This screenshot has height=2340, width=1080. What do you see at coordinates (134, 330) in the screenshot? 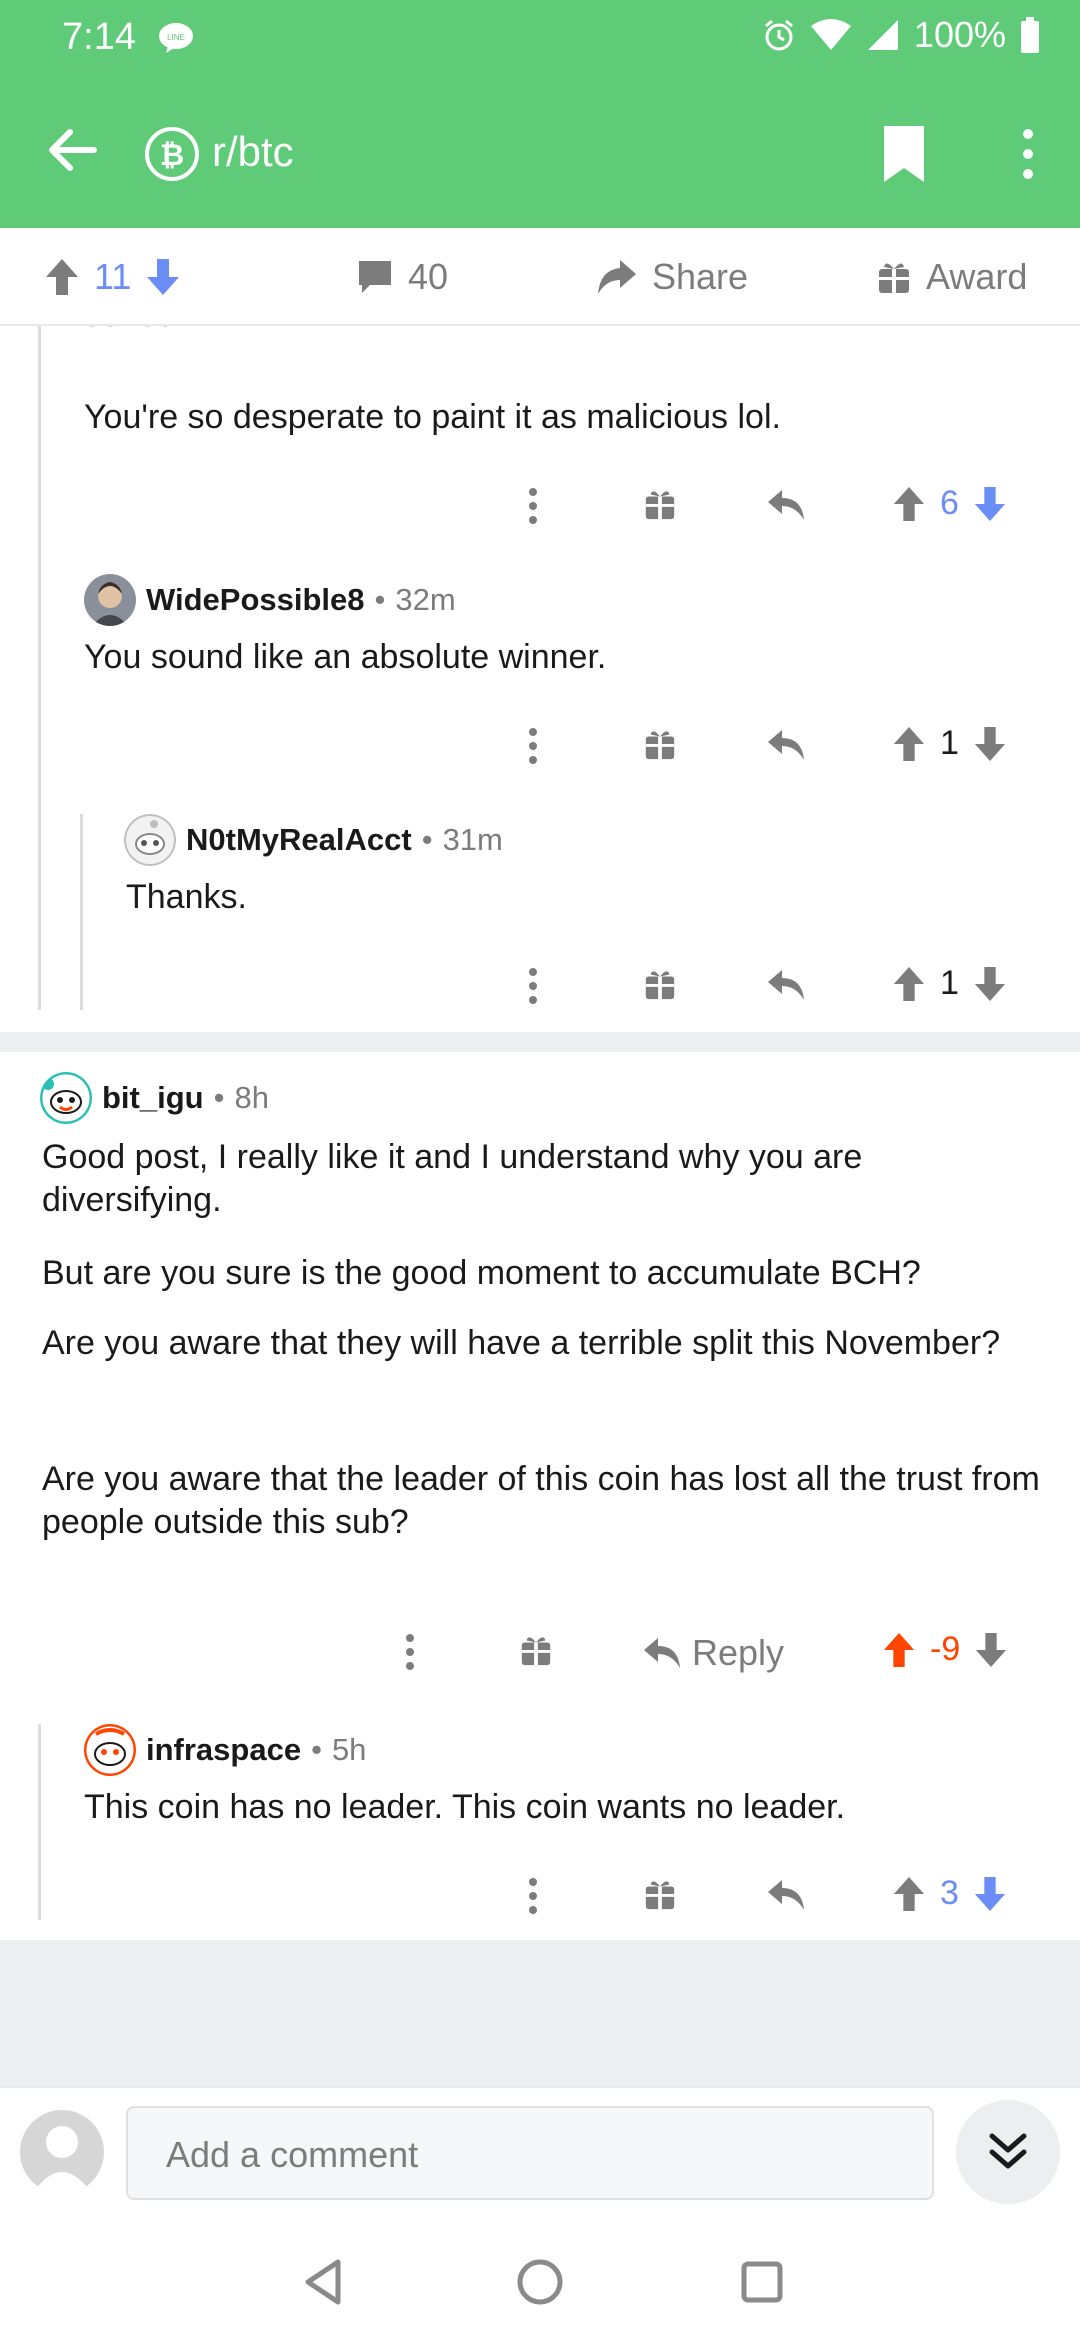
I see `comment-cutoff-text: sense.` at bounding box center [134, 330].